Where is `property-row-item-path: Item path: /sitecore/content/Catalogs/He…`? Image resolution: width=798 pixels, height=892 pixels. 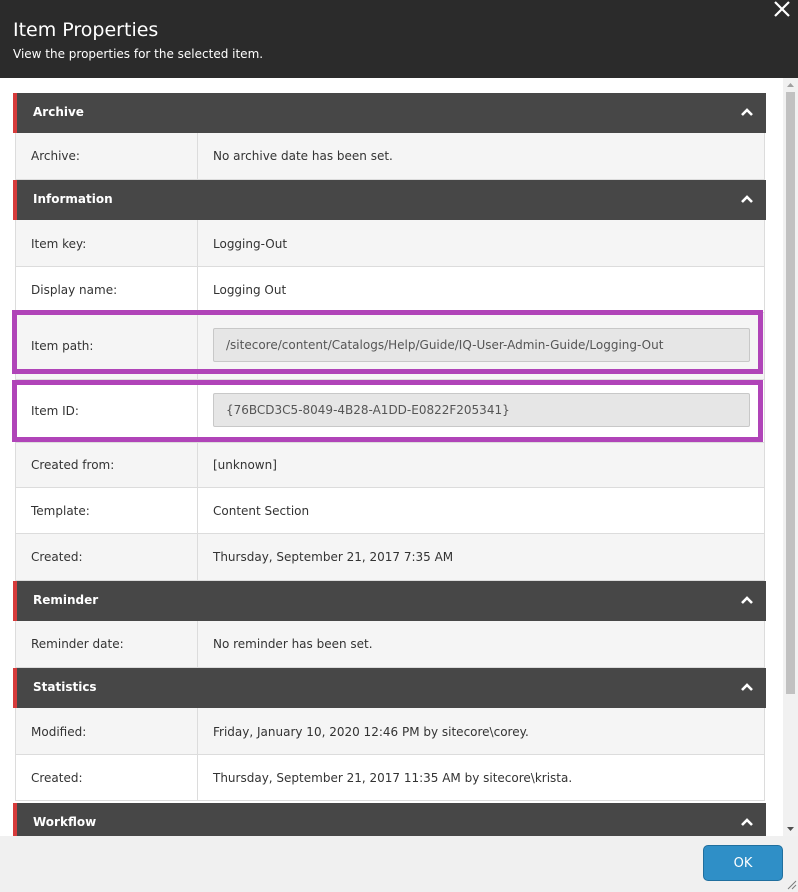
property-row-item-path: Item path: /sitecore/content/Catalogs/He… is located at coordinates (390, 346).